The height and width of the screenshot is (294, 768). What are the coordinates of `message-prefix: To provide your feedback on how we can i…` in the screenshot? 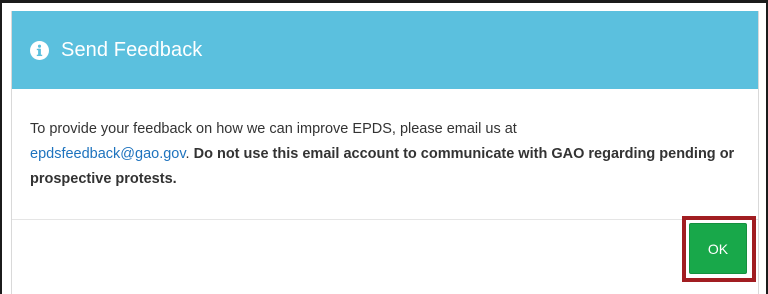 It's located at (273, 129).